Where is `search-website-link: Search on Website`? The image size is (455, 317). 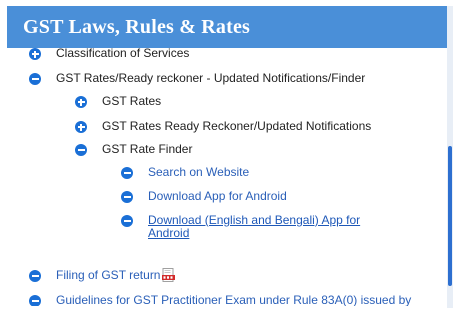 search-website-link: Search on Website is located at coordinates (198, 172).